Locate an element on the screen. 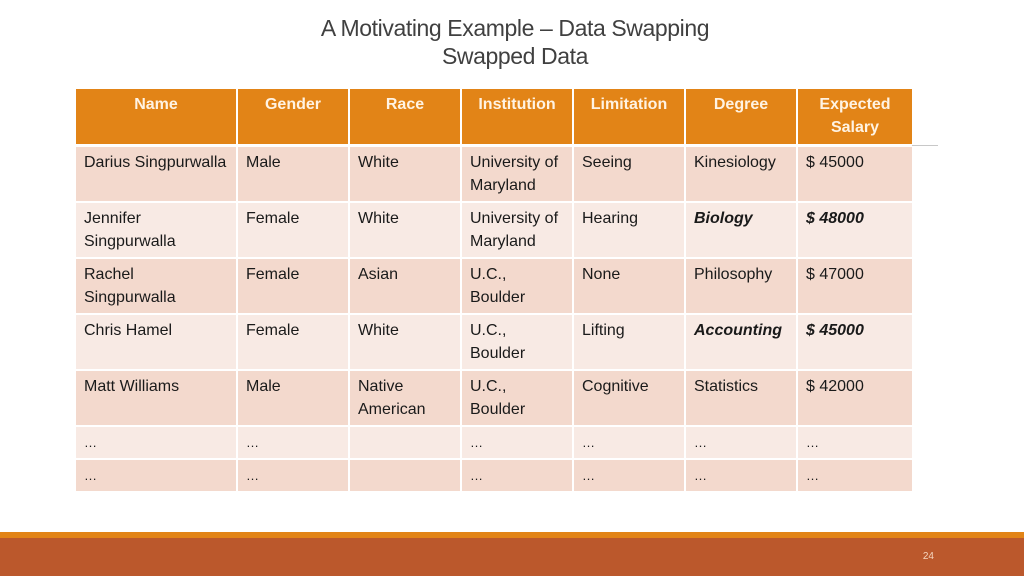  header-degree: Degree is located at coordinates (742, 118).